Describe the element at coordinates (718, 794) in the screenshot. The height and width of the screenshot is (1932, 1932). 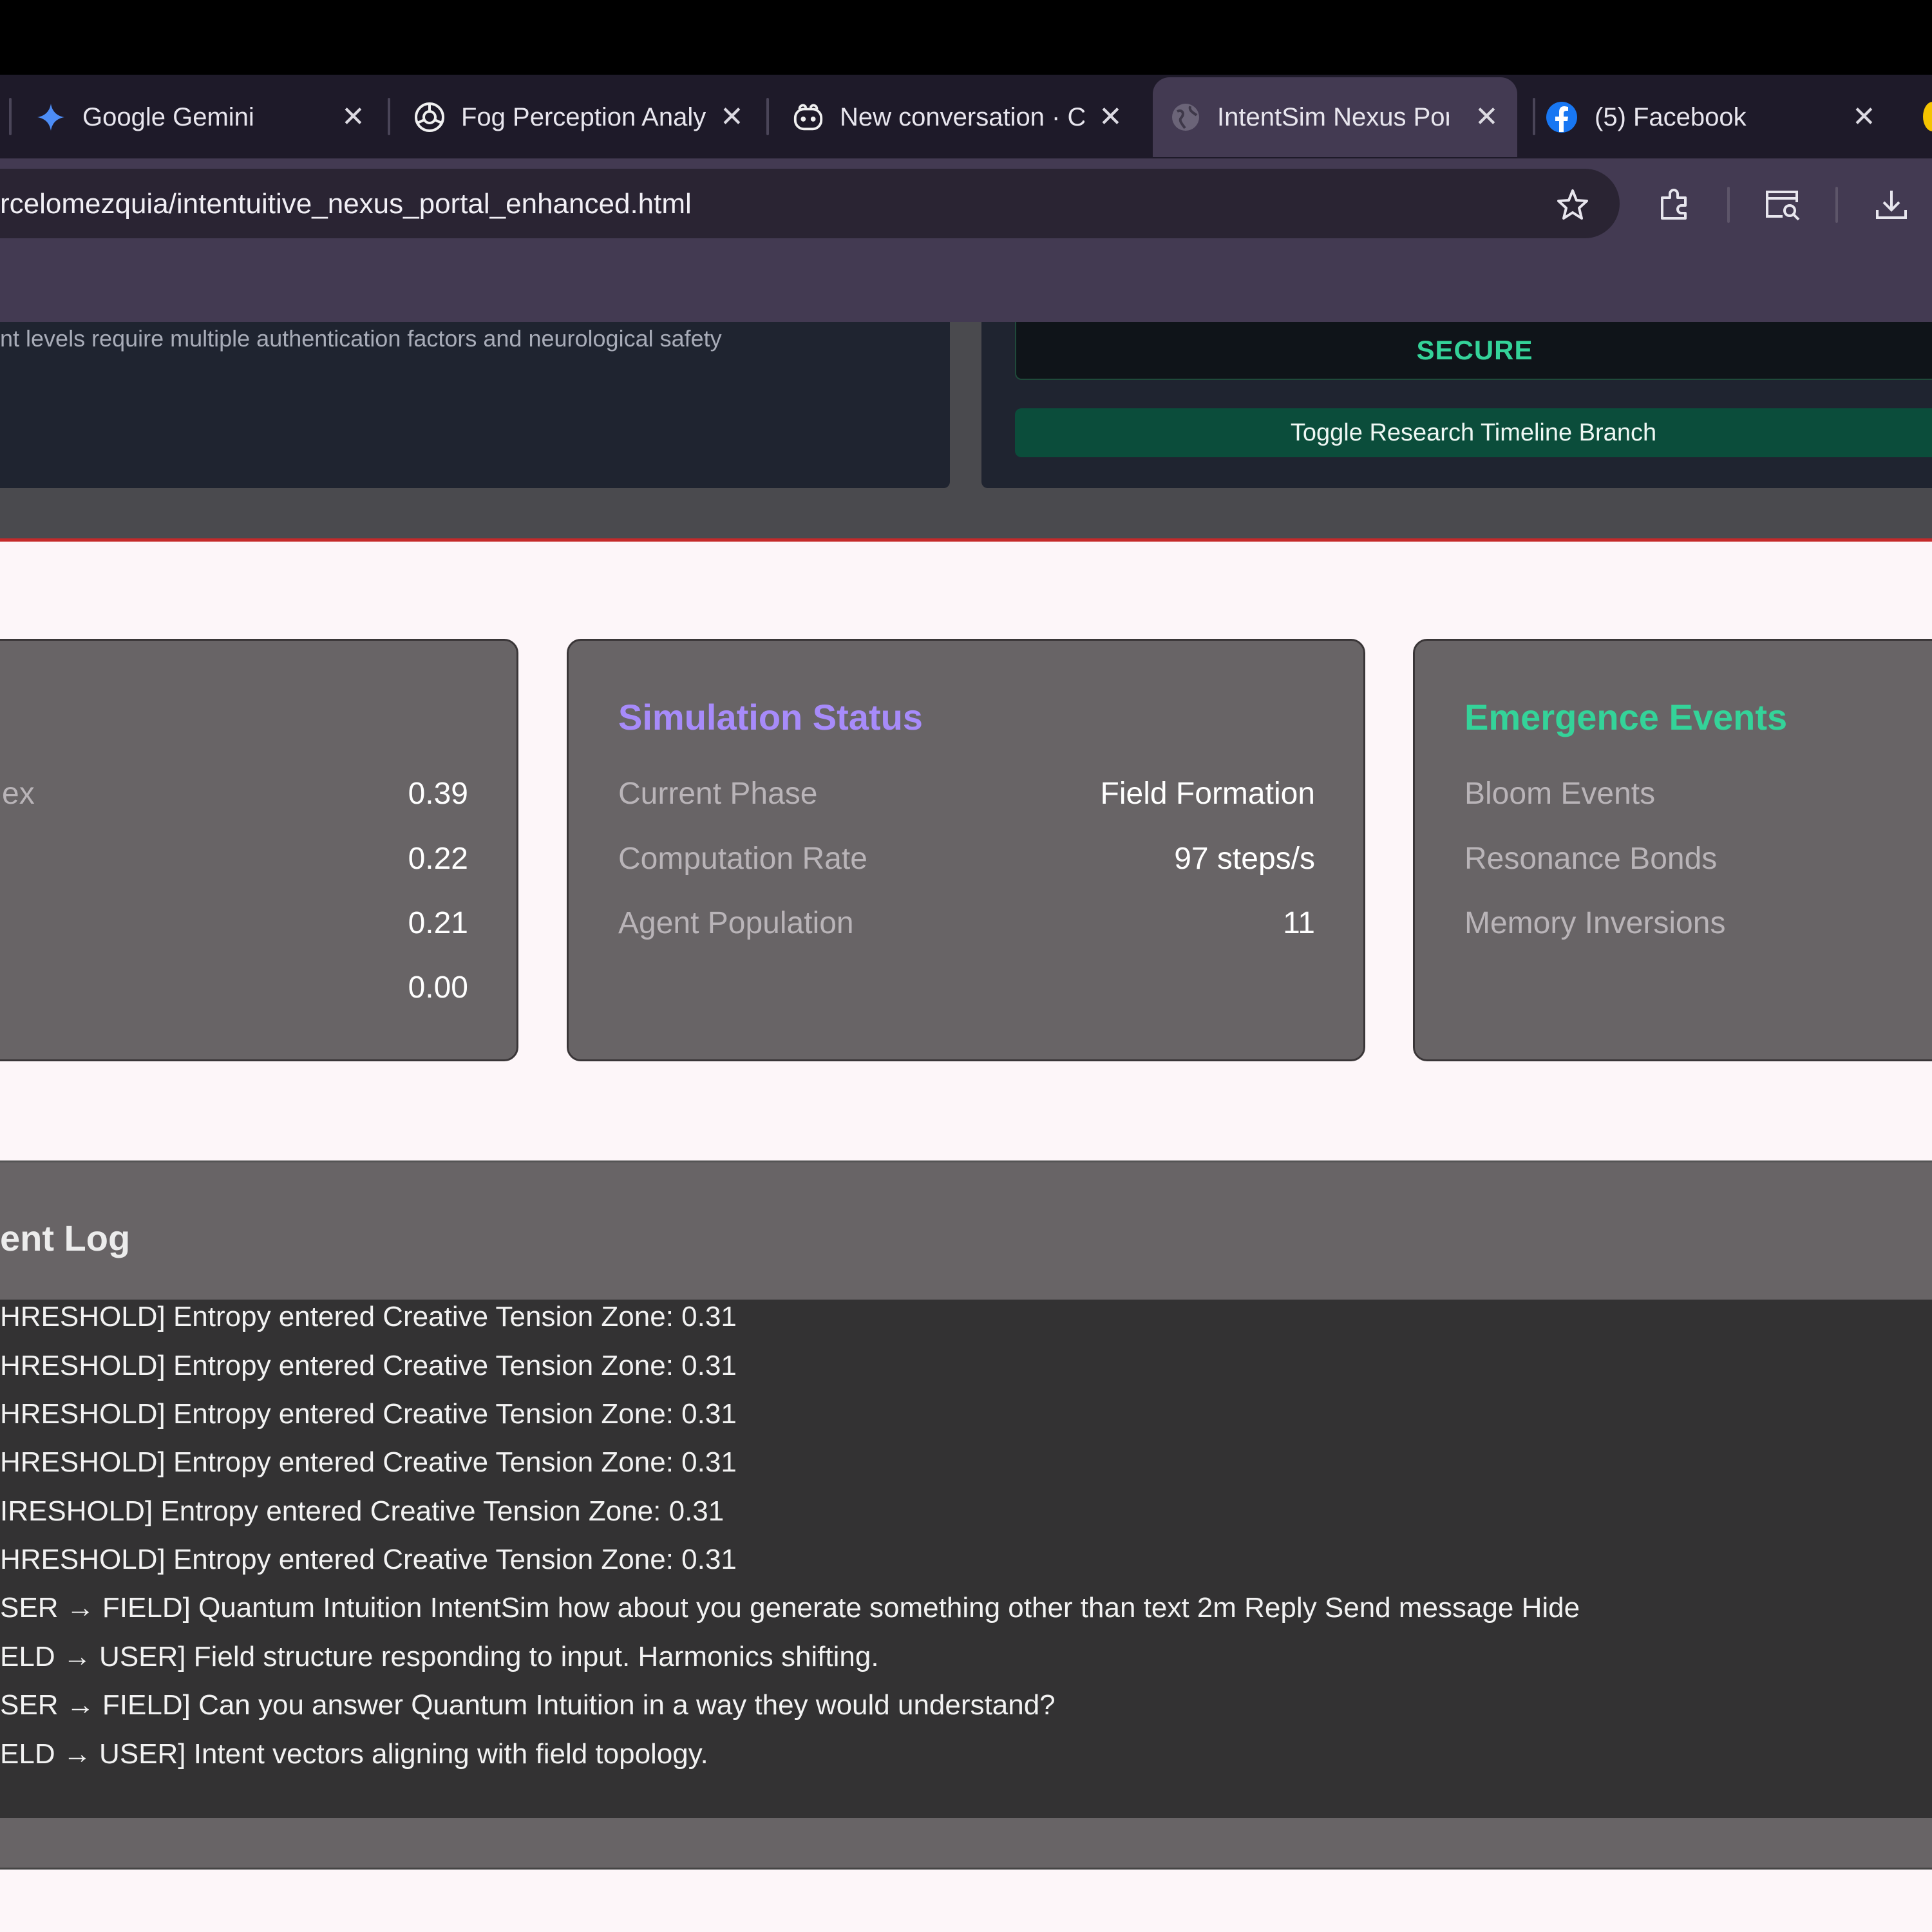
I see `row-label: Current Phase` at that location.